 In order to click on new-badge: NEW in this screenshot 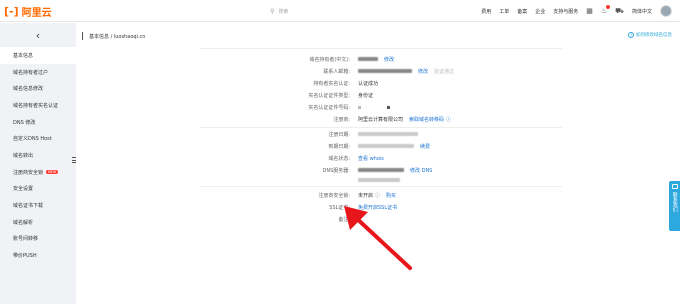, I will do `click(52, 172)`.